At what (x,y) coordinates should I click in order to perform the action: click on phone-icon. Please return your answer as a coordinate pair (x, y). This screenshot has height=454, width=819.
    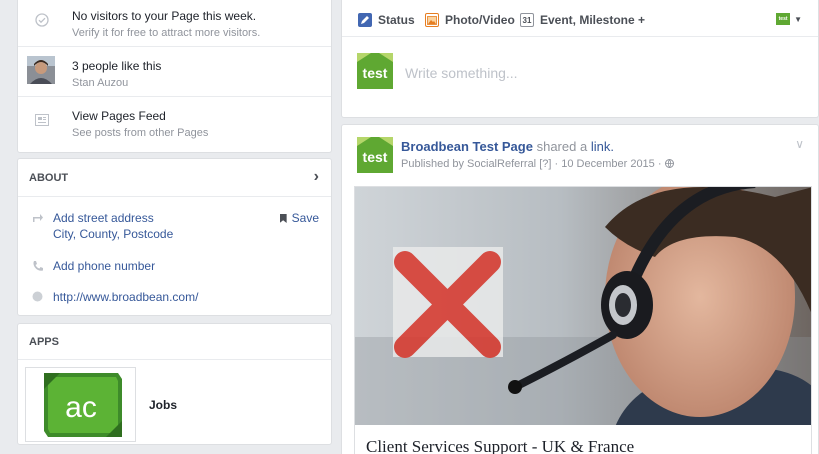
    Looking at the image, I should click on (38, 266).